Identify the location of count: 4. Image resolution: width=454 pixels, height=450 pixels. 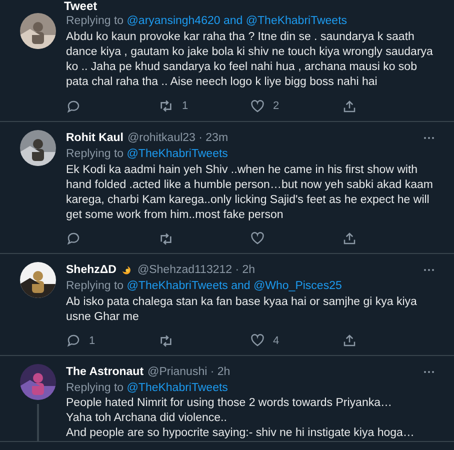
(276, 341).